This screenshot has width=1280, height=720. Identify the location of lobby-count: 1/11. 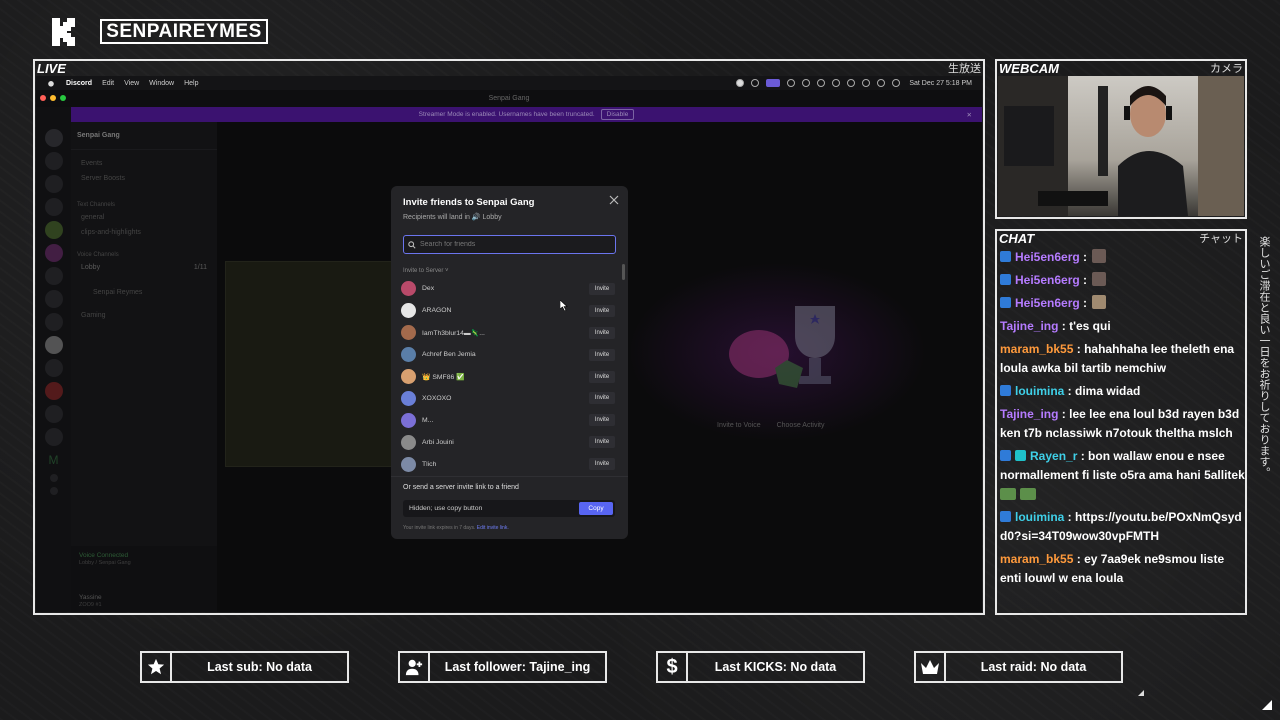
(200, 267).